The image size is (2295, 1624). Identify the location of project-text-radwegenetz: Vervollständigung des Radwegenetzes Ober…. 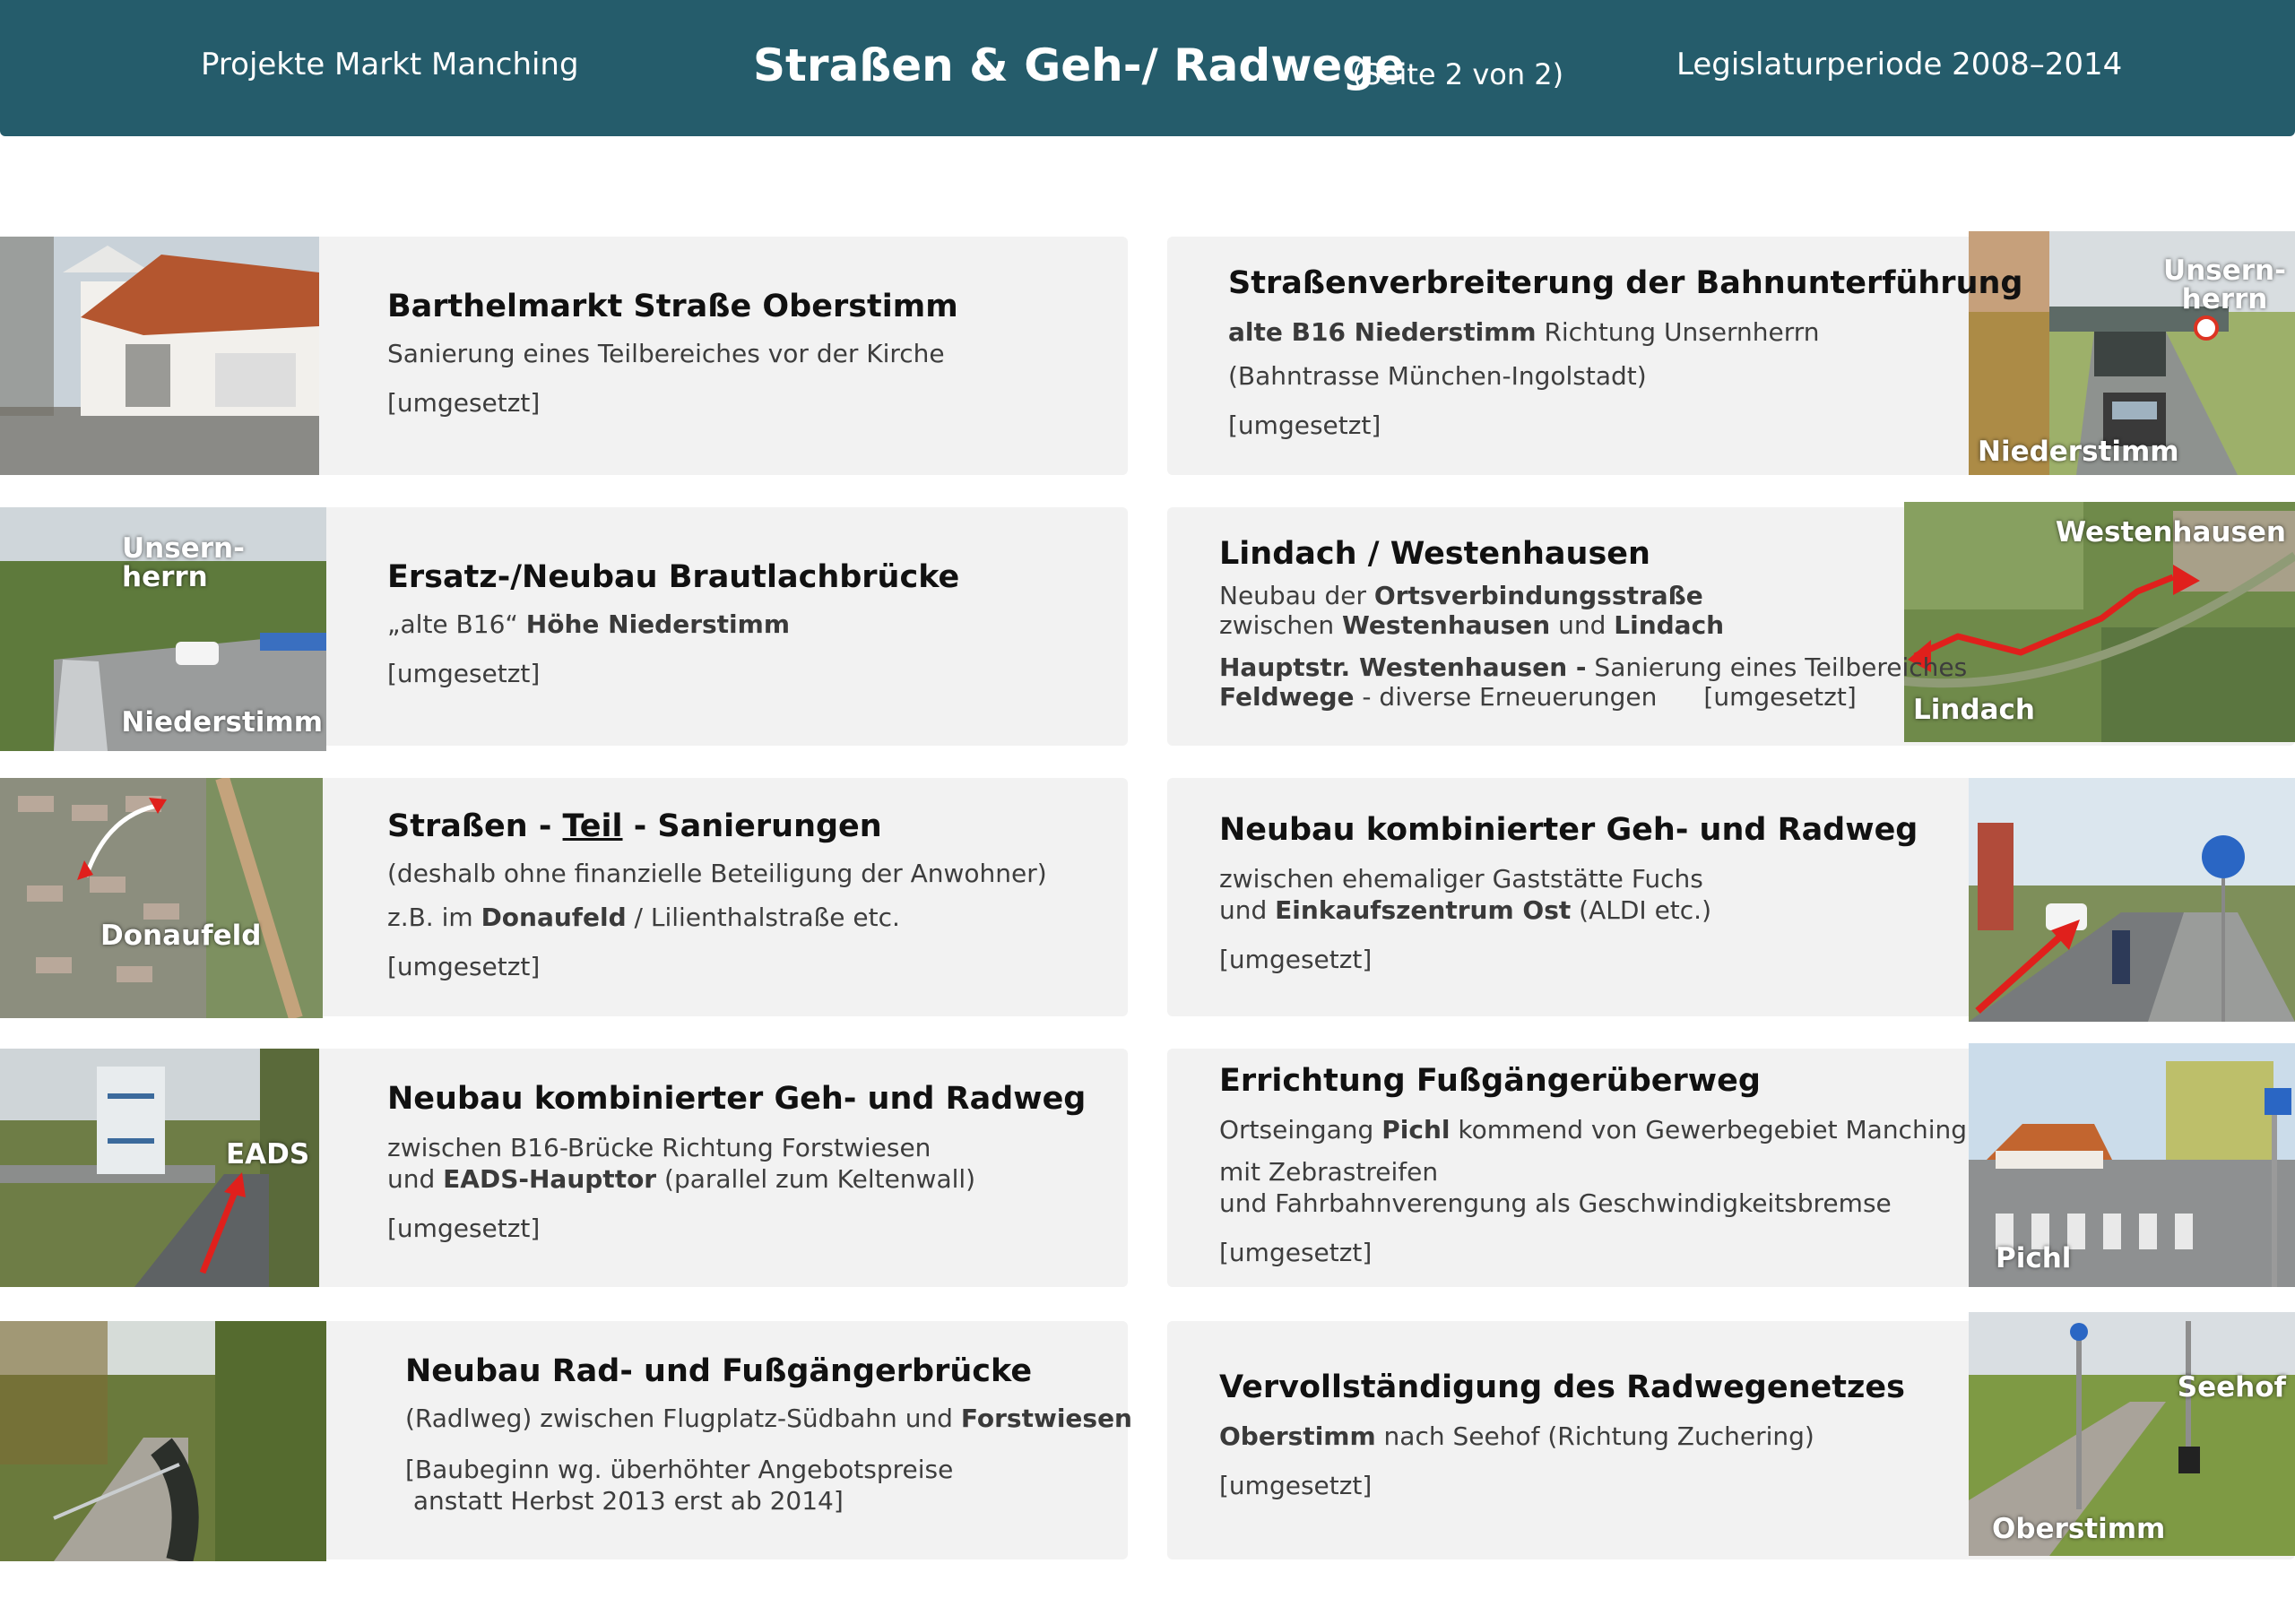
(1562, 1434).